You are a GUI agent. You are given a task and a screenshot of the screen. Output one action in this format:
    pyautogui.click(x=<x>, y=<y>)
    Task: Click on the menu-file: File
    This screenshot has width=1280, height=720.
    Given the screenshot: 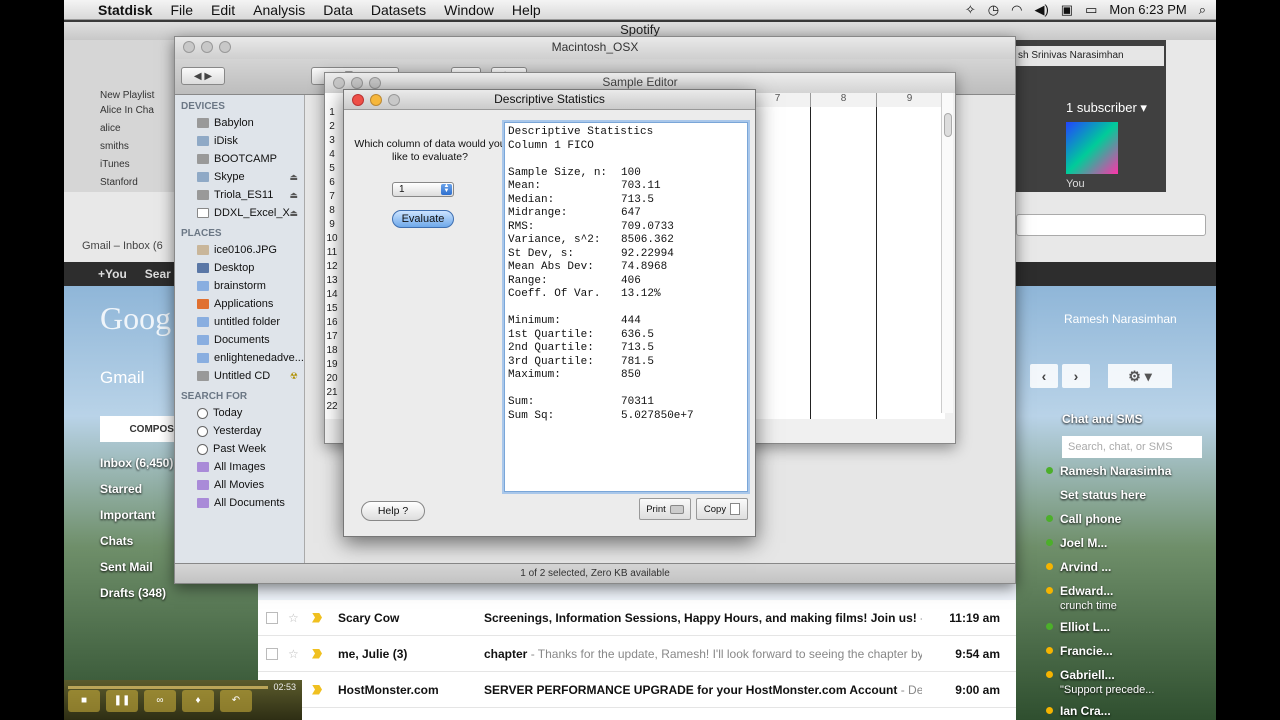 What is the action you would take?
    pyautogui.click(x=181, y=10)
    